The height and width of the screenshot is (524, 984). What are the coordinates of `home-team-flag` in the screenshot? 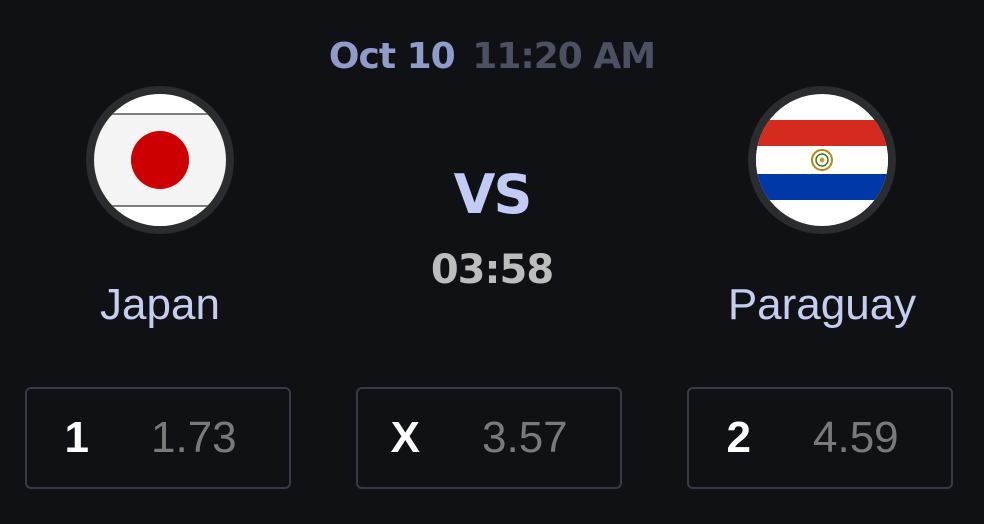 It's located at (160, 160).